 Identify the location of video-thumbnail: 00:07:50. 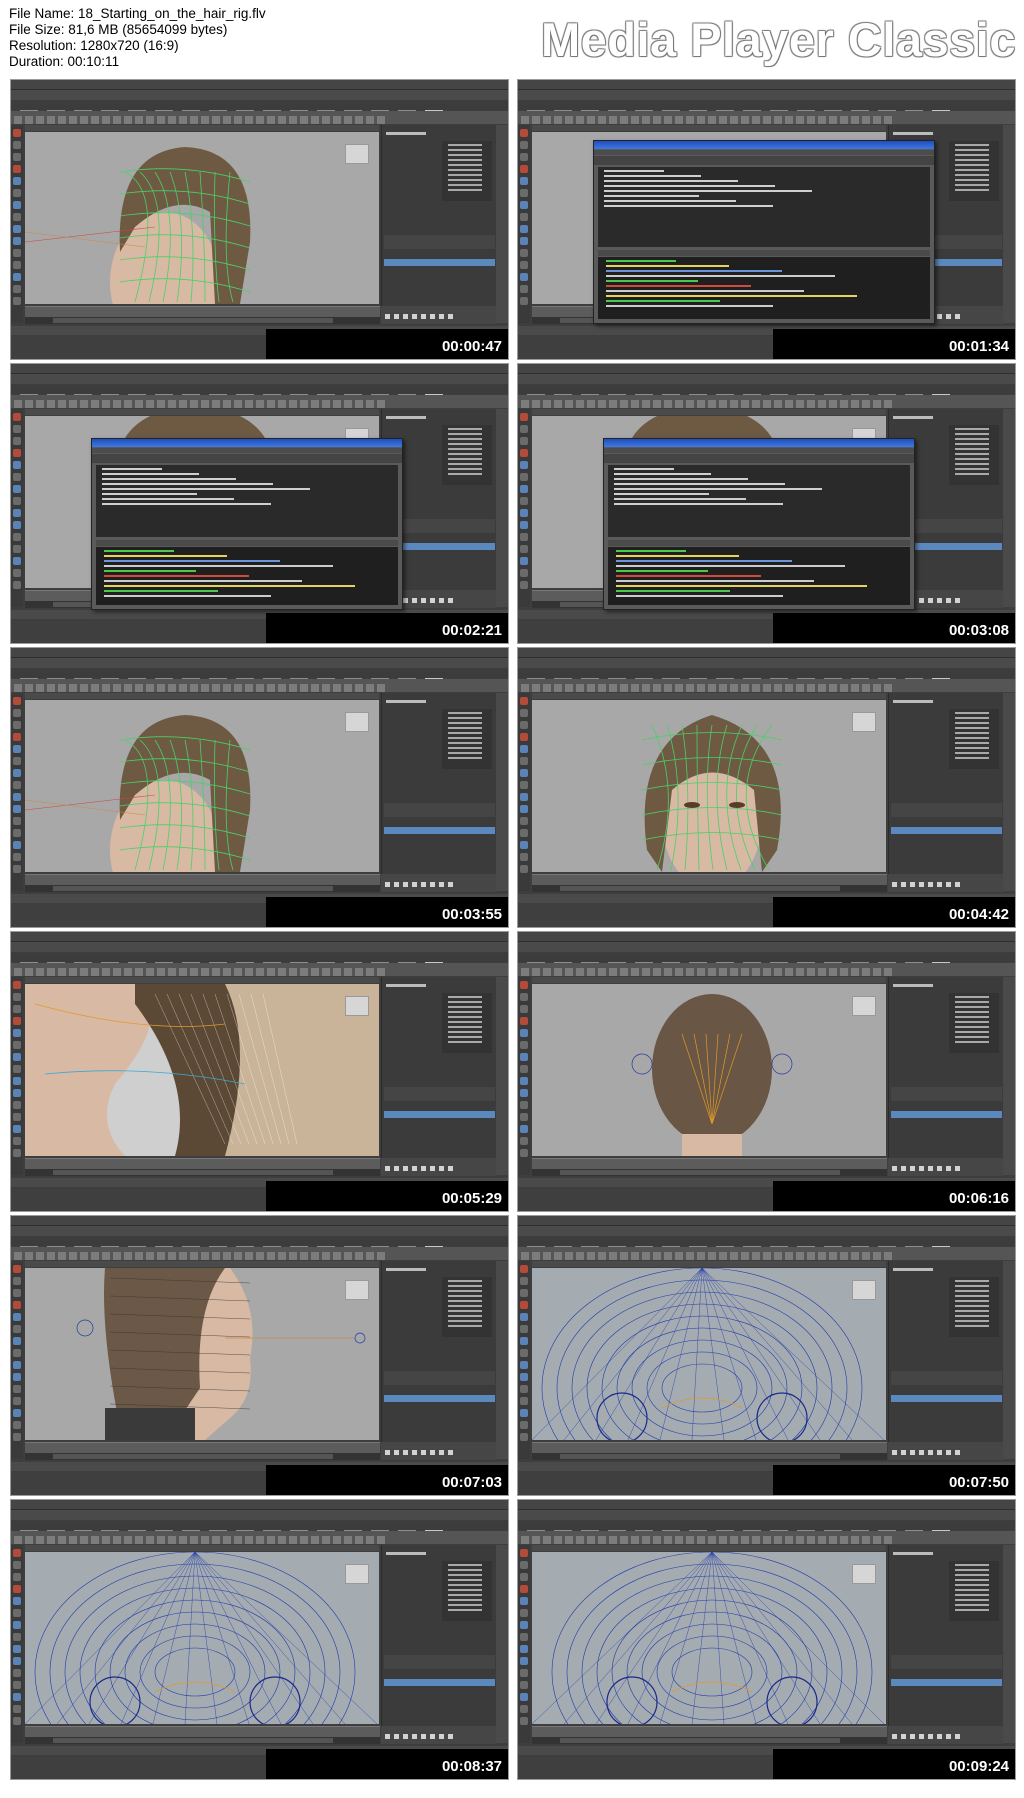
(766, 1355).